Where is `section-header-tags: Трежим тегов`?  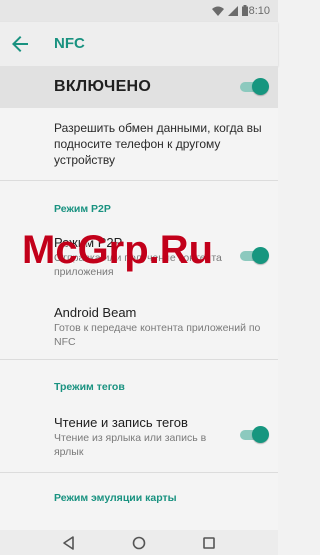
section-header-tags: Трежим тегов is located at coordinates (89, 387).